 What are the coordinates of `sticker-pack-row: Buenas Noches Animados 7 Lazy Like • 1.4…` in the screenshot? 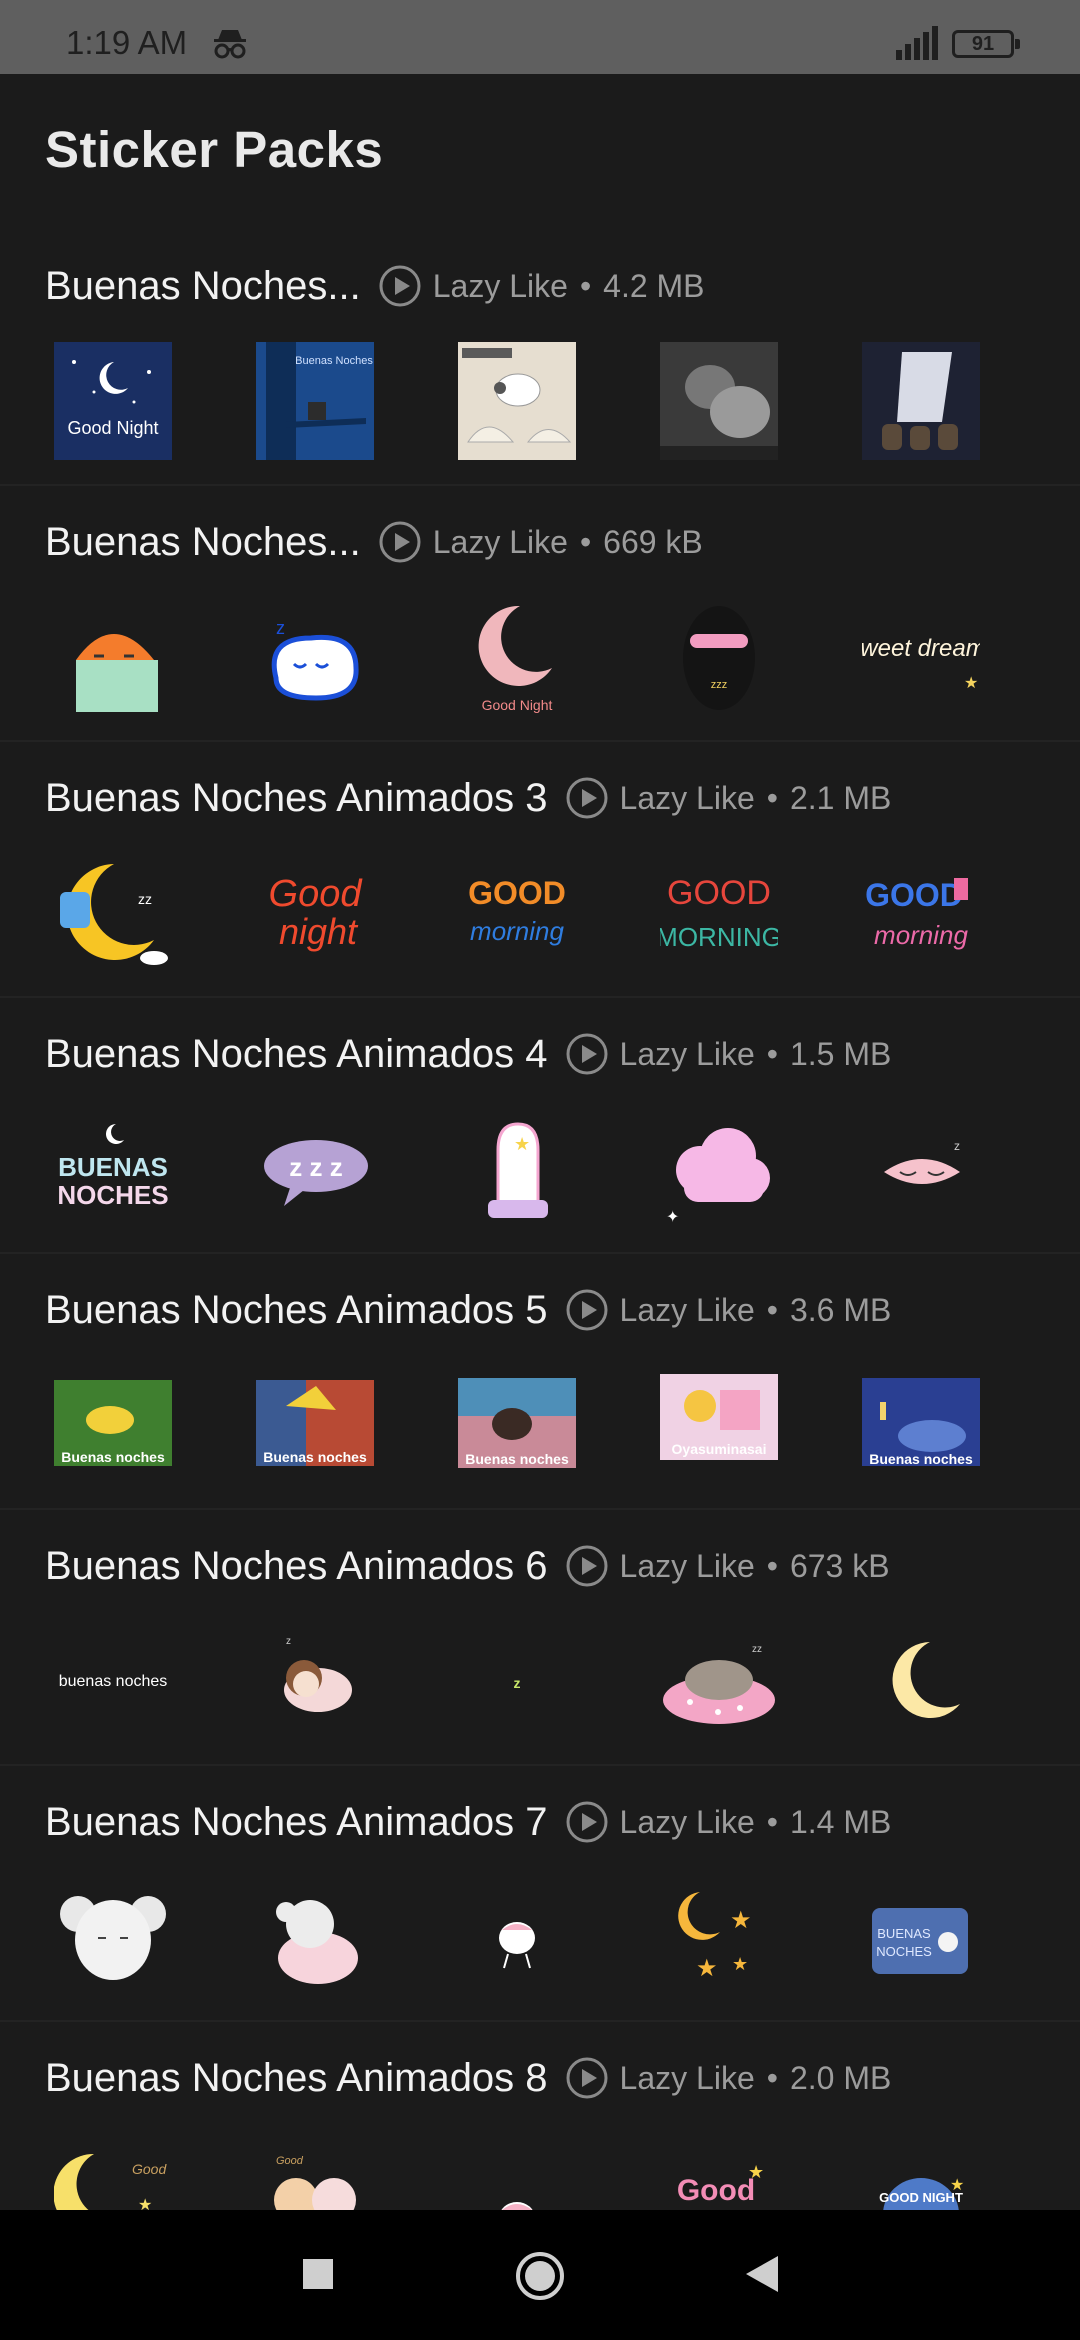 It's located at (540, 1894).